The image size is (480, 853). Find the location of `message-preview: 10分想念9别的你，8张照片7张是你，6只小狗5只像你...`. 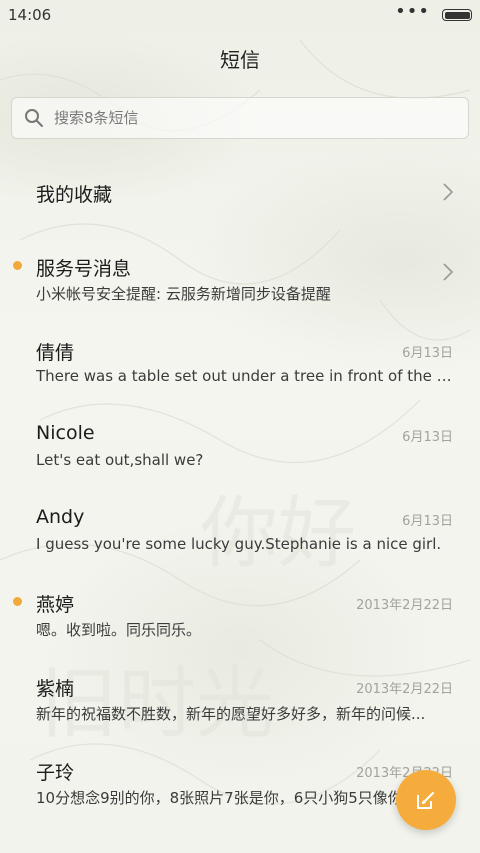

message-preview: 10分想念9别的你，8张照片7张是你，6只小狗5只像你... is located at coordinates (227, 798).